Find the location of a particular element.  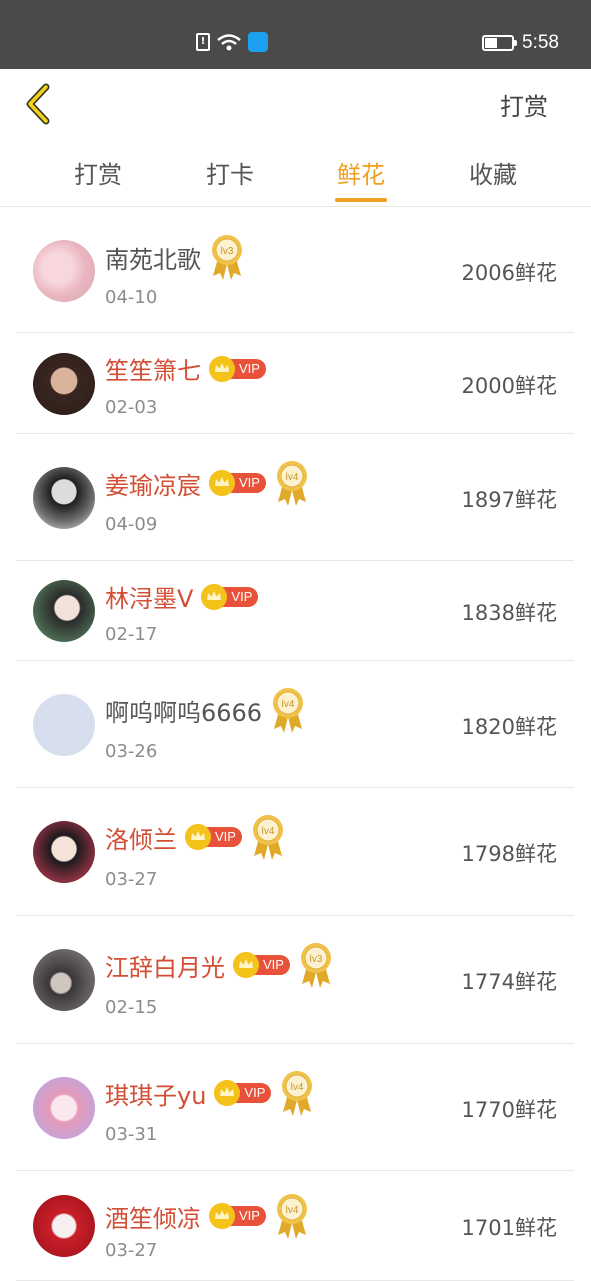

active-tab-indicator is located at coordinates (361, 200).